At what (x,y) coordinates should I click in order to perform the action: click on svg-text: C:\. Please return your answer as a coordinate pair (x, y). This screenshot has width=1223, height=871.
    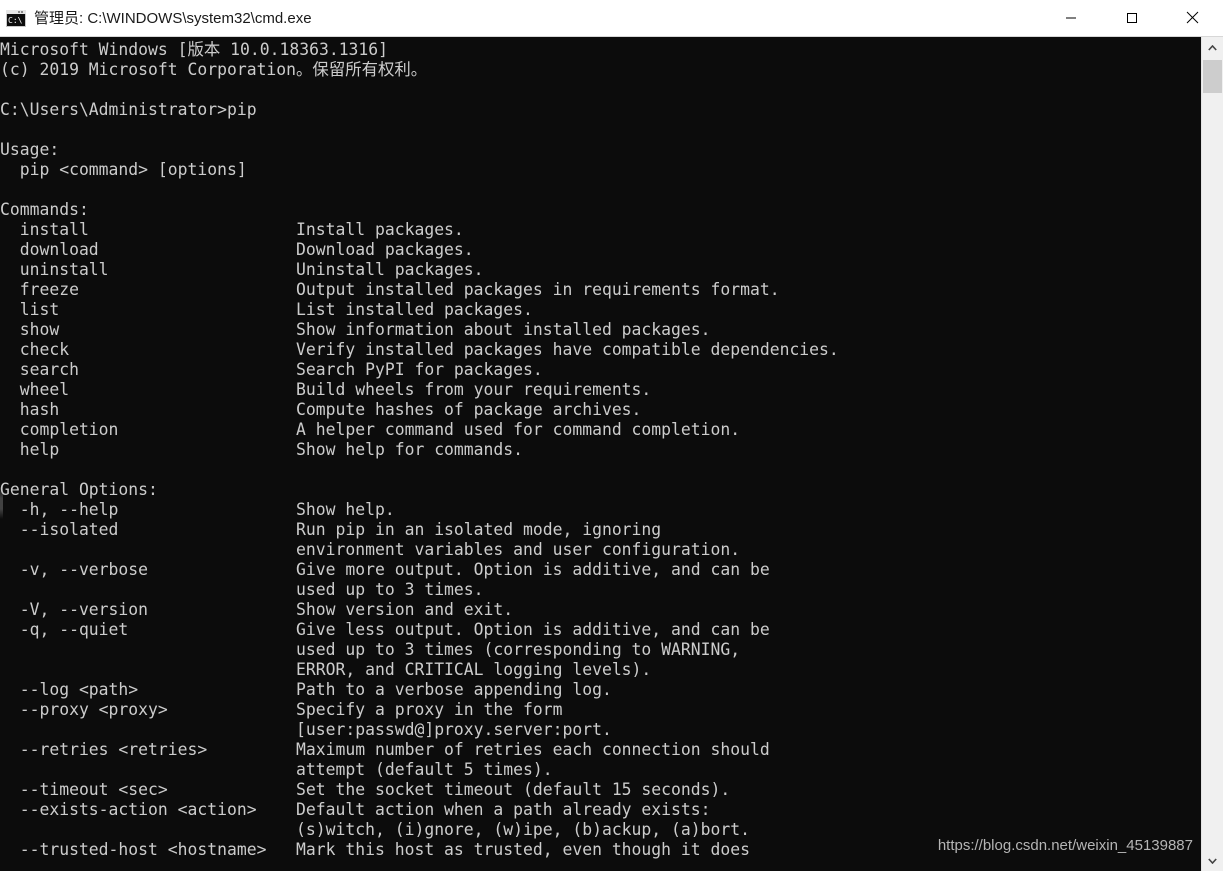
    Looking at the image, I should click on (15, 20).